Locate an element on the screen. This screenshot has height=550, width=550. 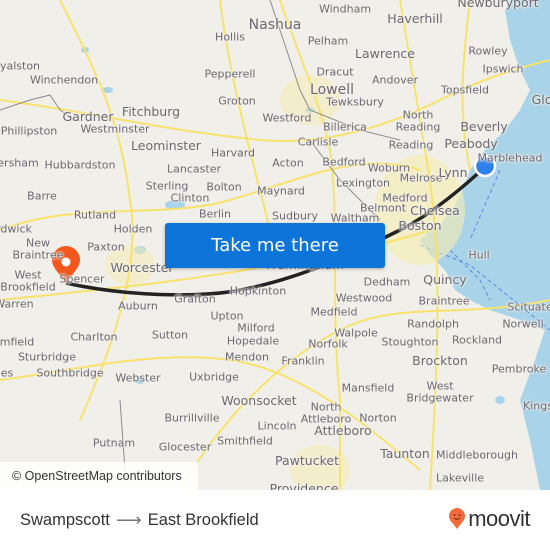
place-label: Randolph is located at coordinates (433, 324).